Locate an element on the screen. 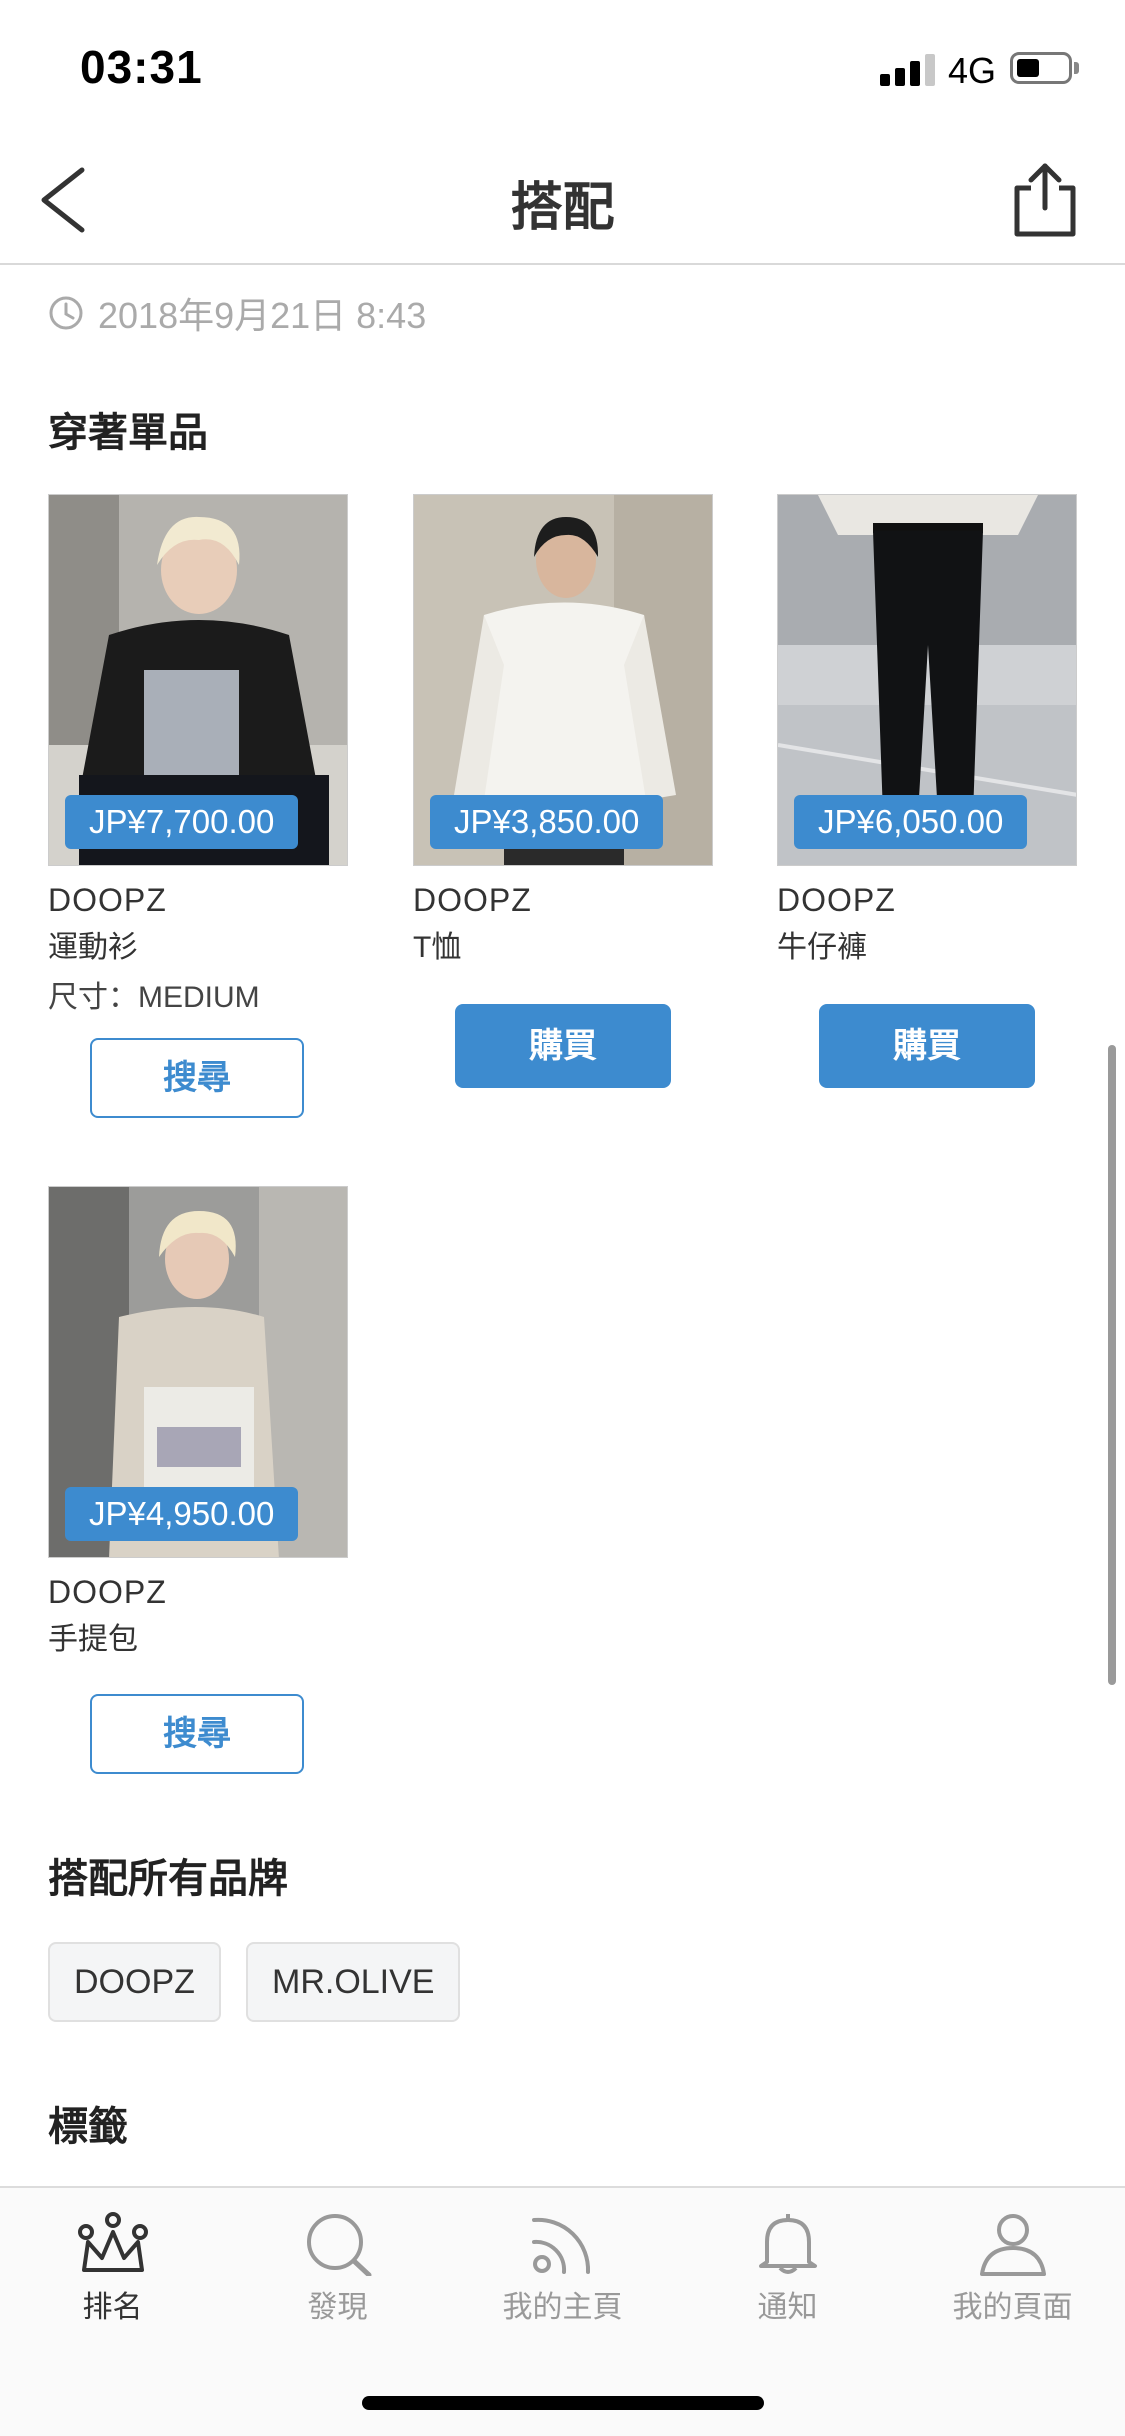  price-badge: JP¥3,850.00 is located at coordinates (547, 822).